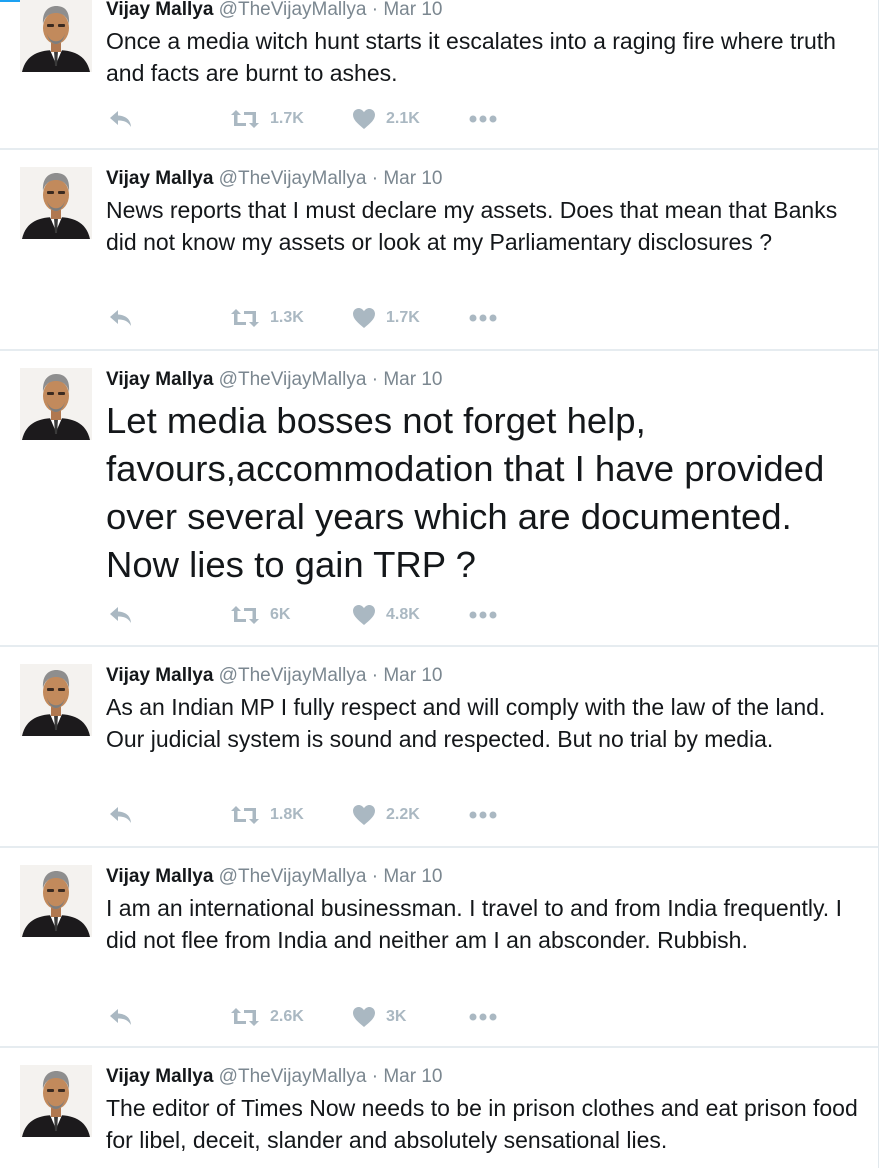 The width and height of the screenshot is (880, 1168). What do you see at coordinates (287, 118) in the screenshot?
I see `retweet-count: 1.7K` at bounding box center [287, 118].